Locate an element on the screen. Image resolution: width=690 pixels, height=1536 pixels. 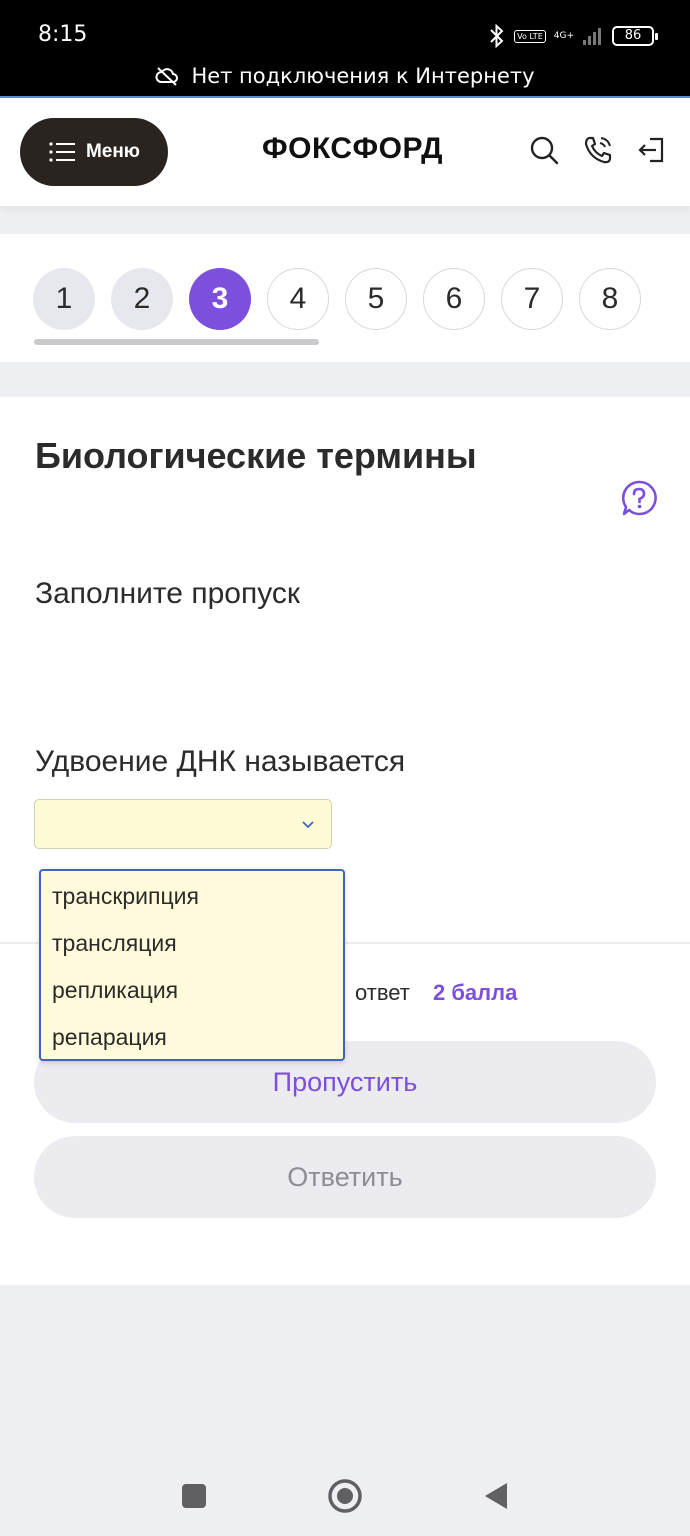
step-1: 1 is located at coordinates (64, 299).